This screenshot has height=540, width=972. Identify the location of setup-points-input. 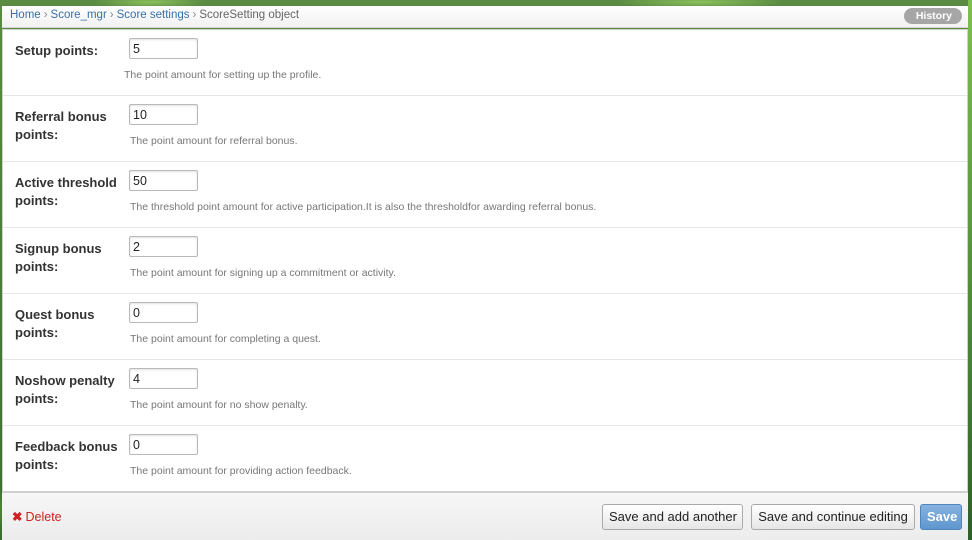
(163, 48).